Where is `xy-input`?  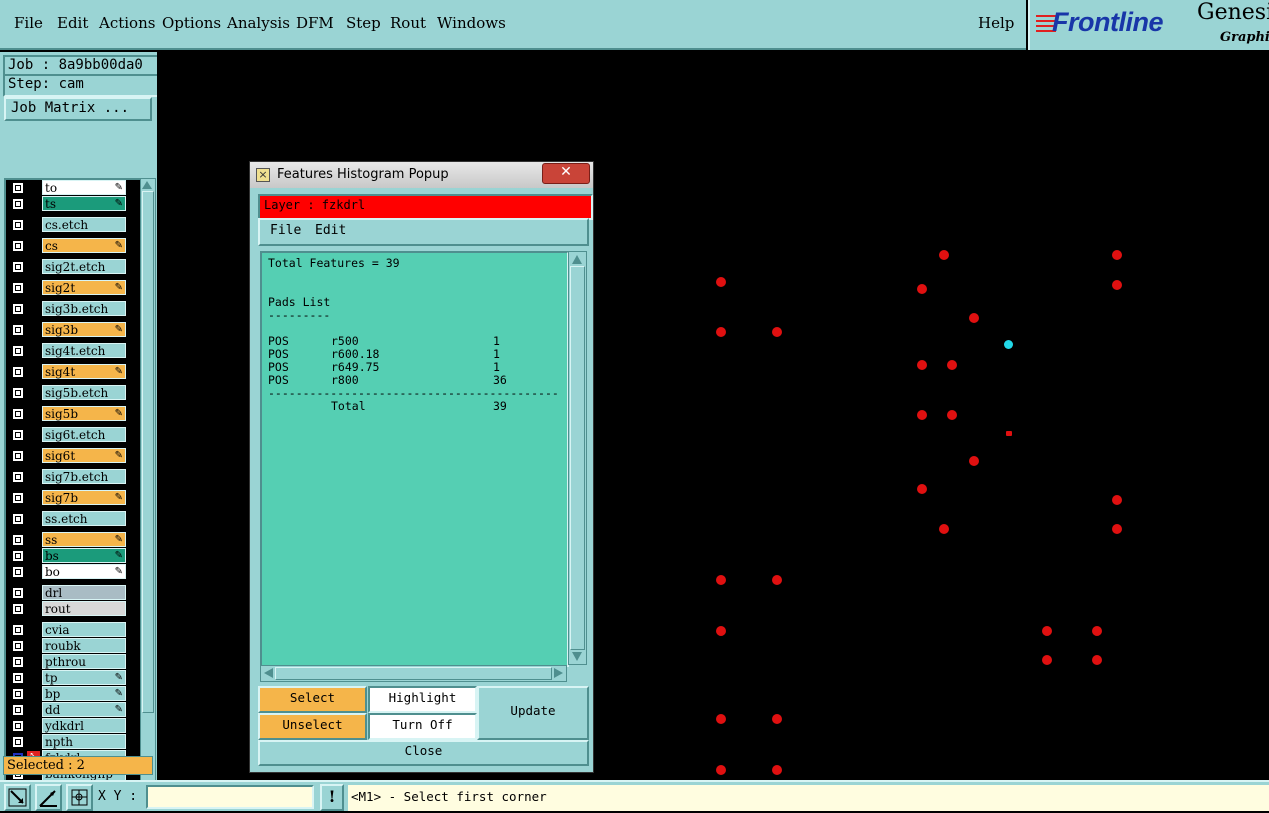 xy-input is located at coordinates (230, 797).